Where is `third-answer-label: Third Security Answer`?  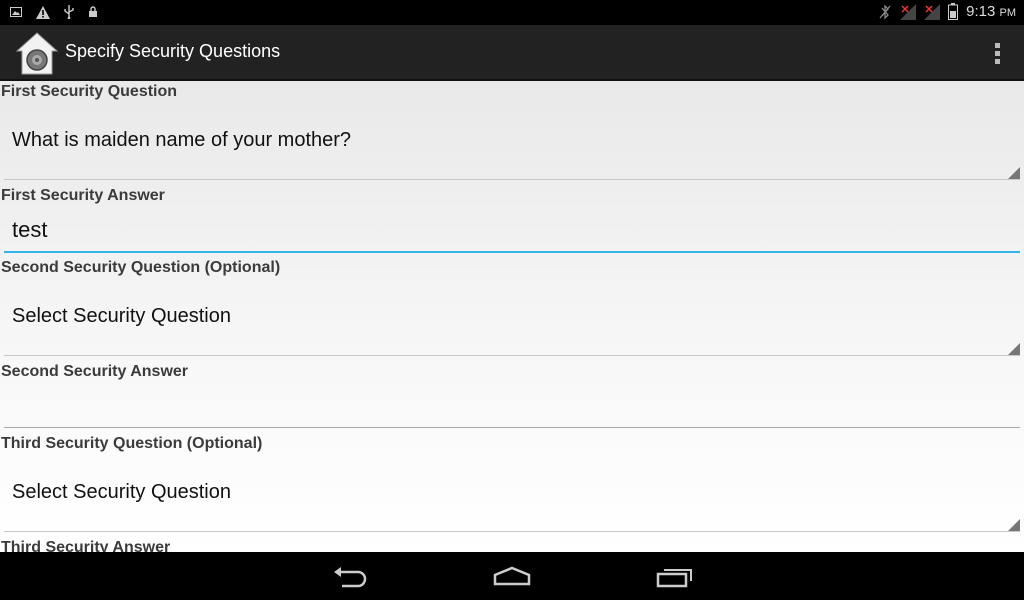 third-answer-label: Third Security Answer is located at coordinates (86, 545).